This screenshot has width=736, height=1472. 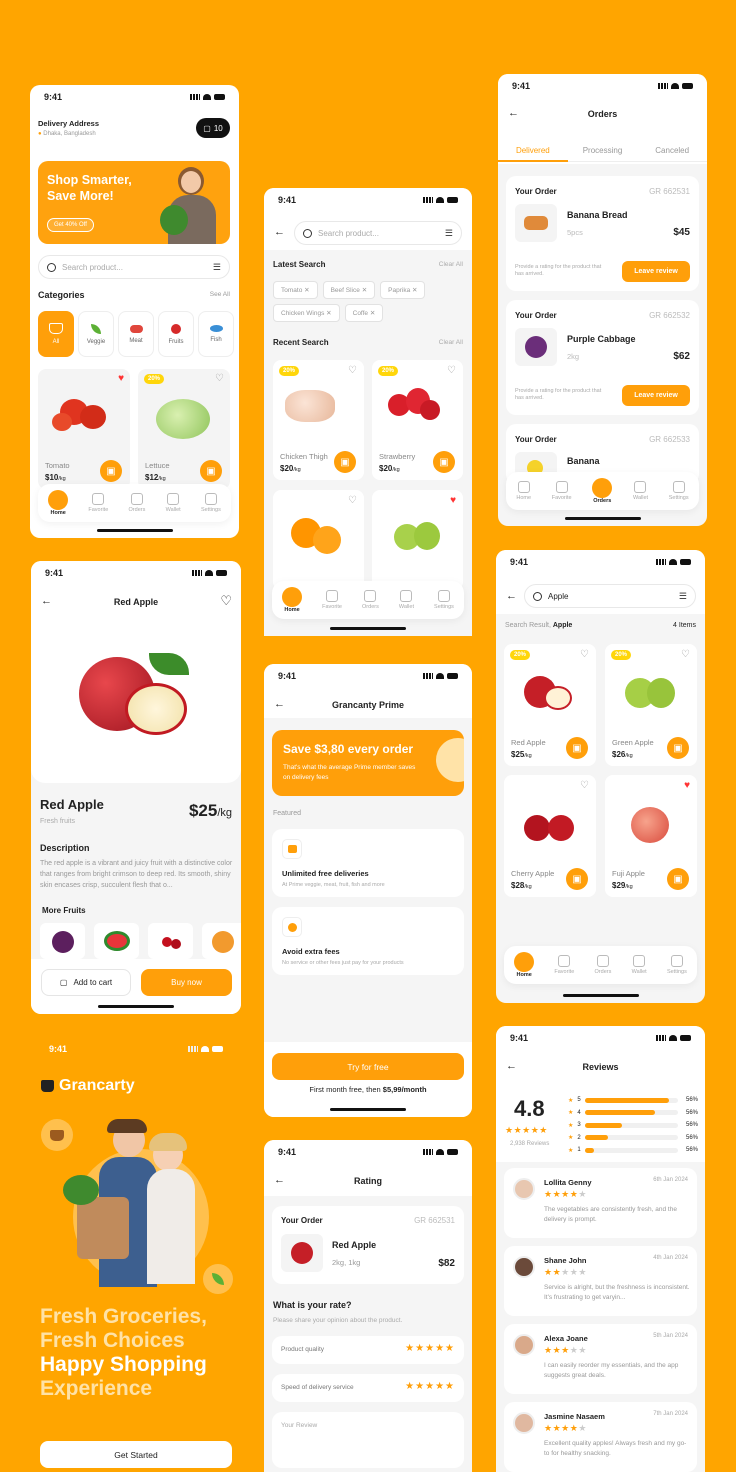 I want to click on get-started-button: Get Started, so click(x=136, y=1454).